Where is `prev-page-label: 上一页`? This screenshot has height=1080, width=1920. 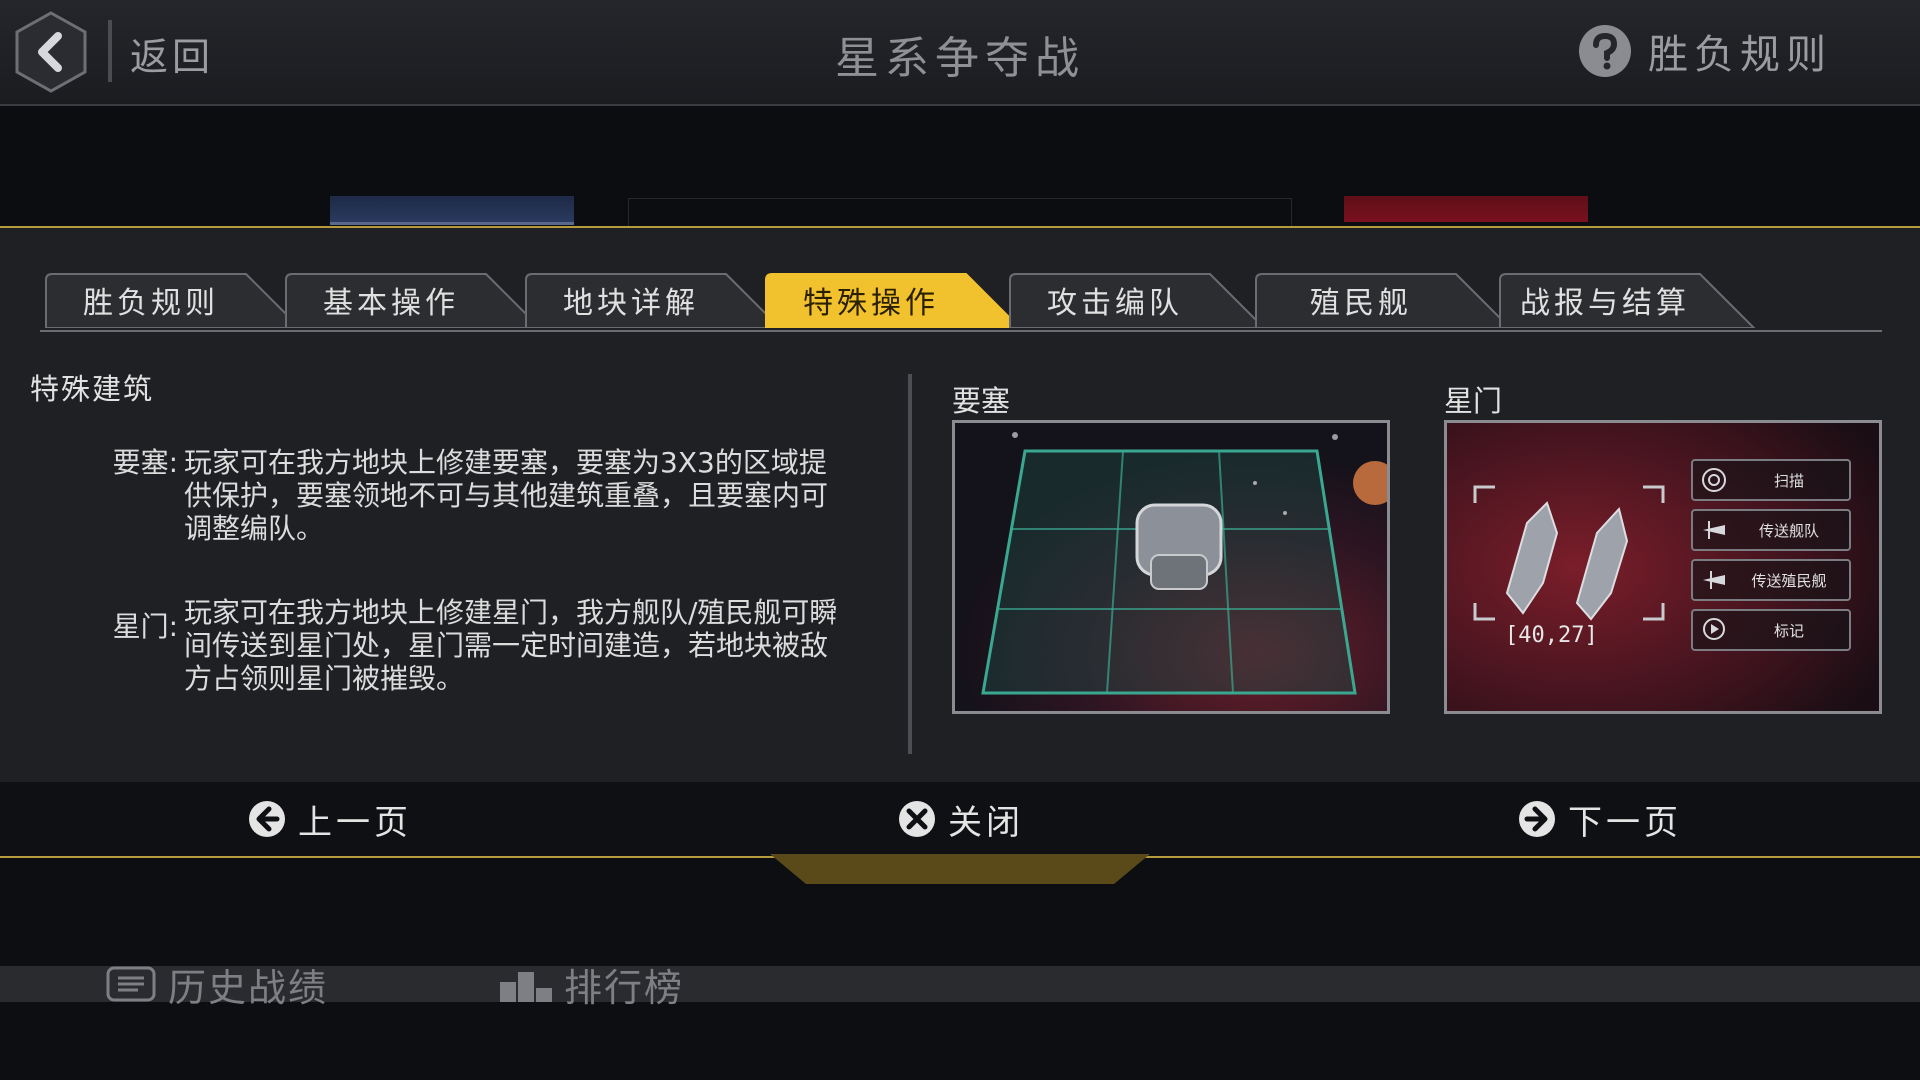
prev-page-label: 上一页 is located at coordinates (355, 822).